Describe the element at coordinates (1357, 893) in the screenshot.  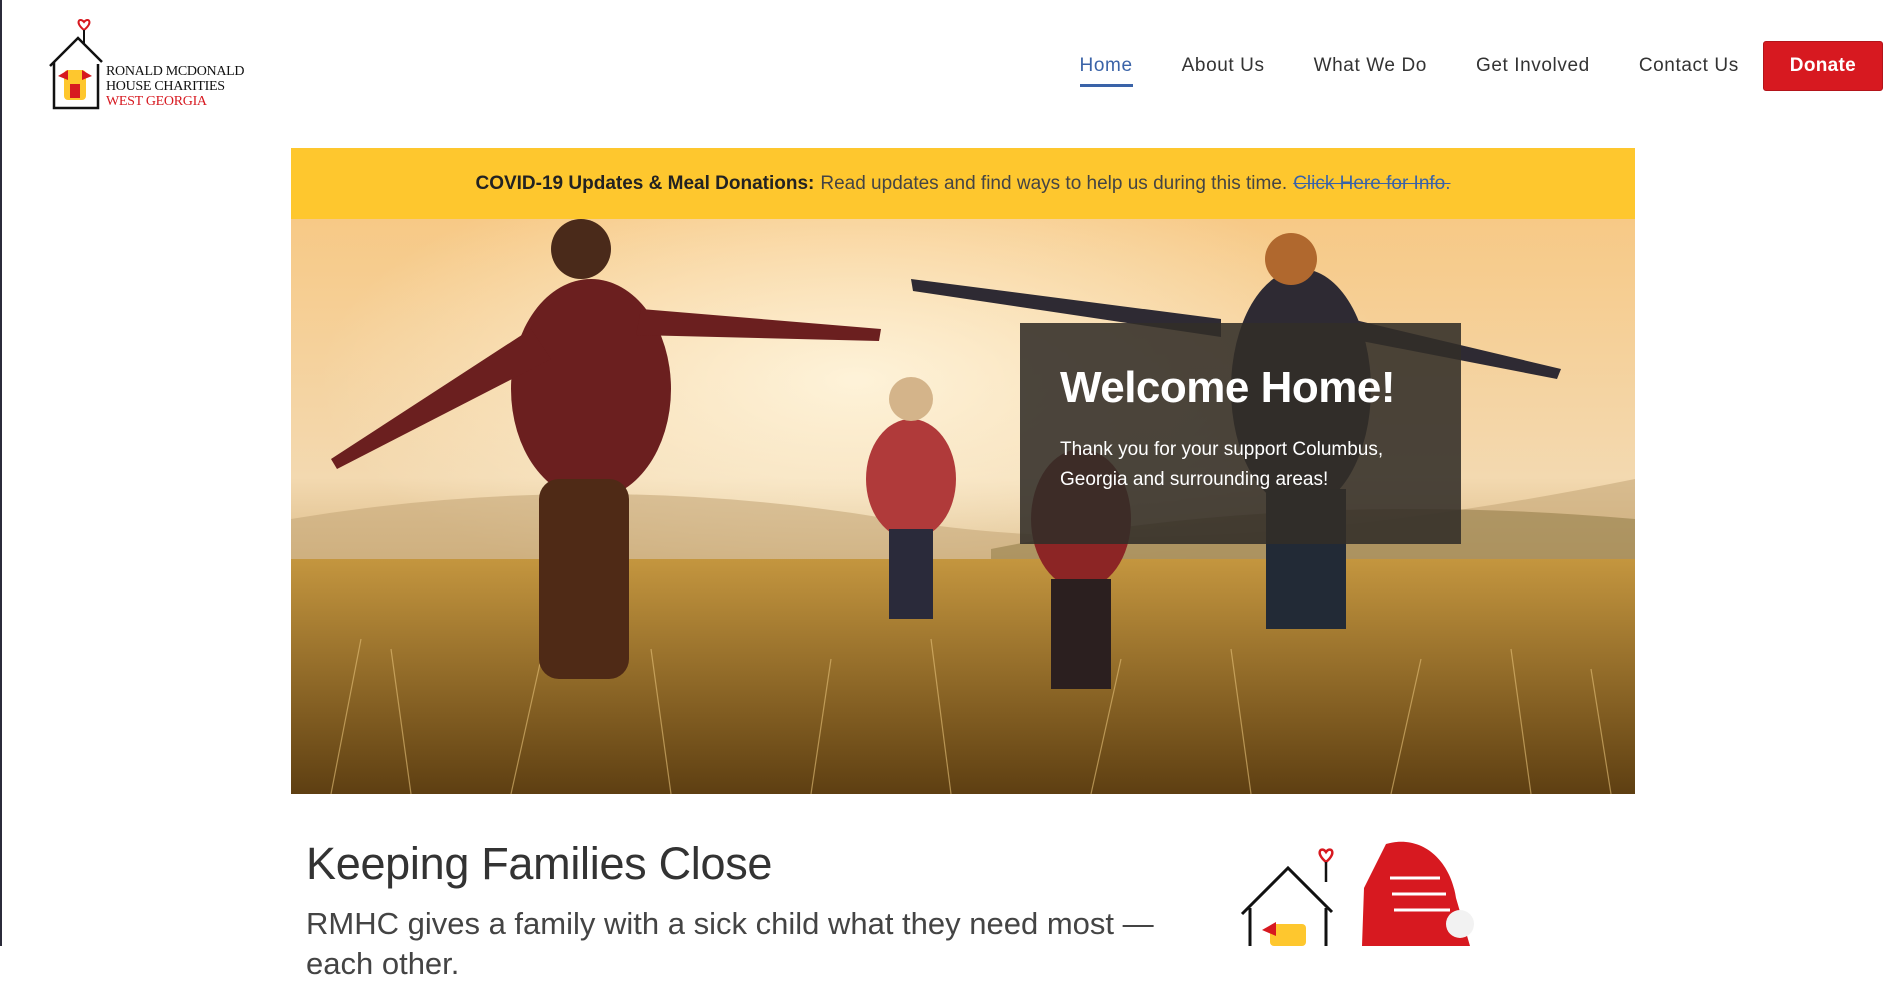
I see `house-sneaker-icon` at that location.